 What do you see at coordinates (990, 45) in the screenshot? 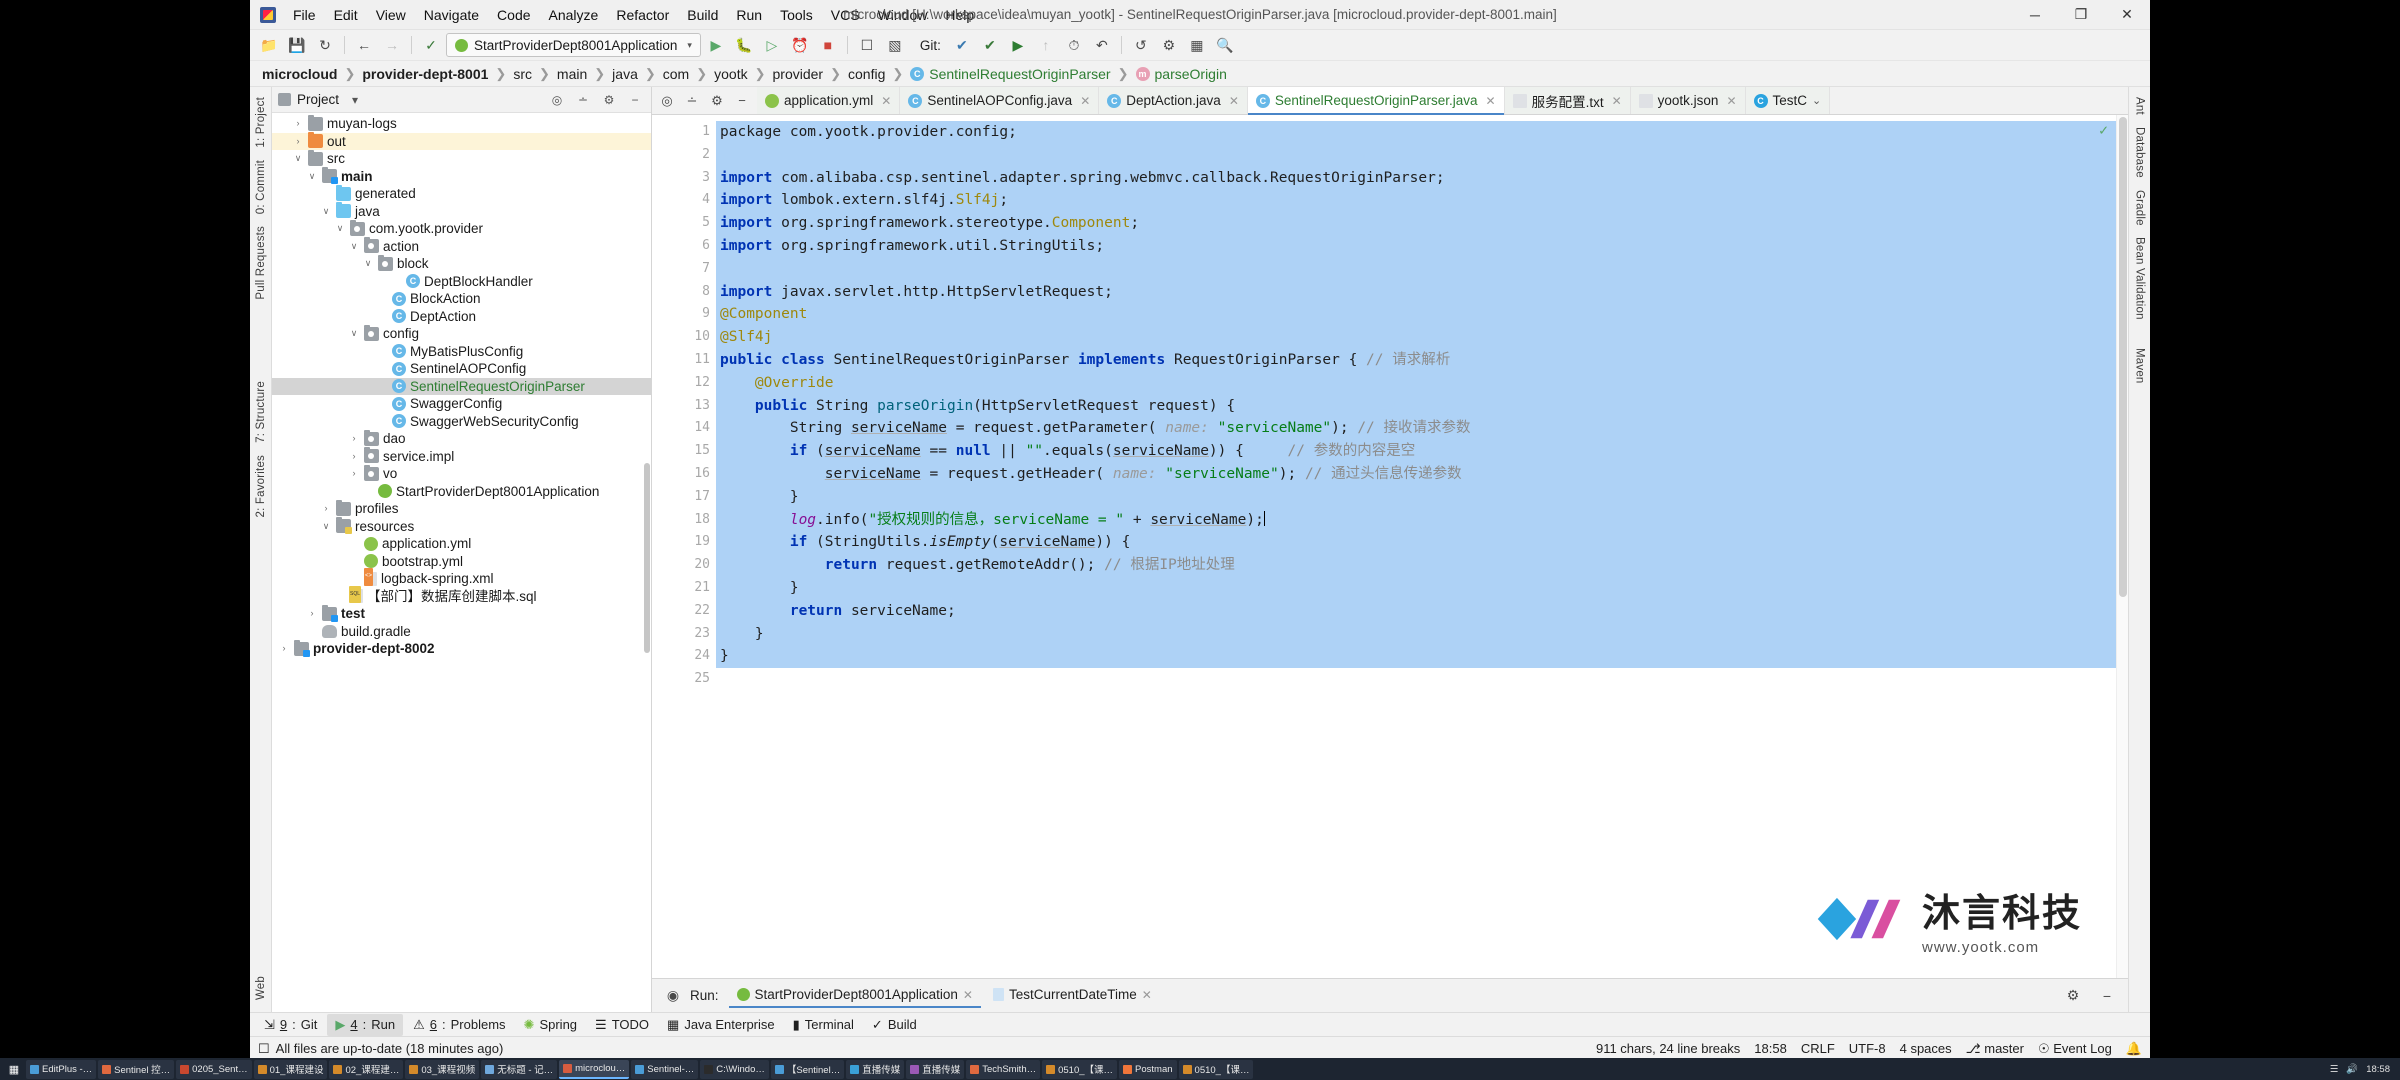
I see `commit-icon: ✔` at bounding box center [990, 45].